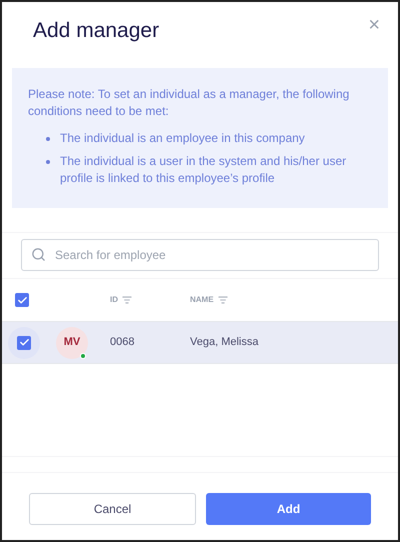 The height and width of the screenshot is (542, 400). Describe the element at coordinates (224, 342) in the screenshot. I see `table-cell-text: Vega, Melissa` at that location.